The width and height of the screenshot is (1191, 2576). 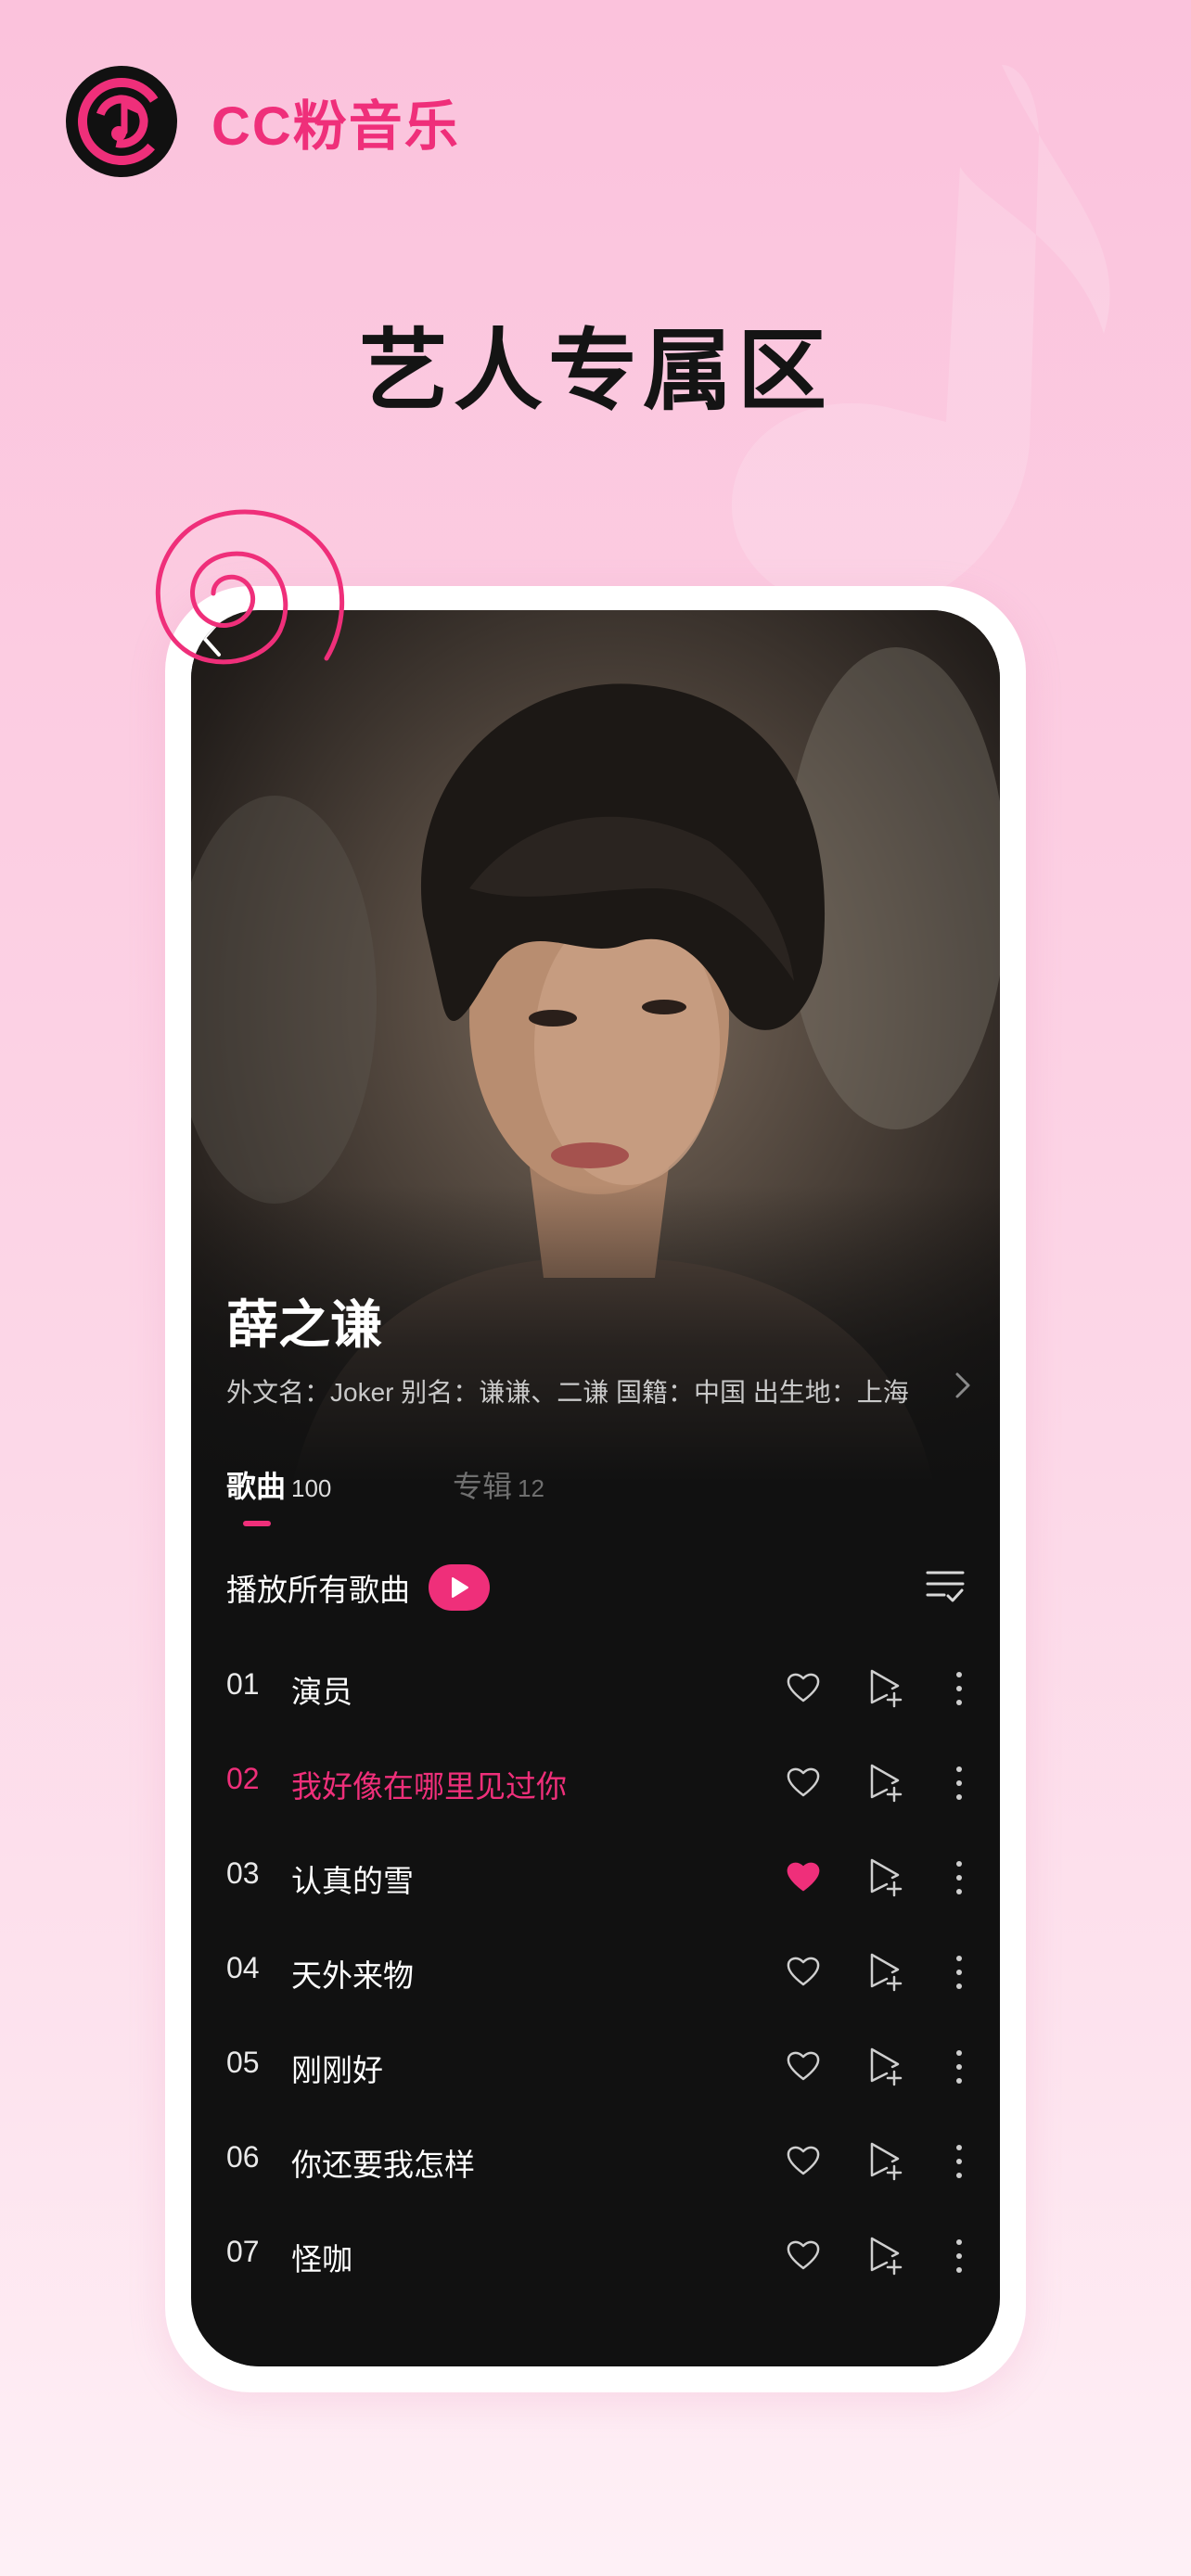 I want to click on artist-name: 薛之谦, so click(x=304, y=1324).